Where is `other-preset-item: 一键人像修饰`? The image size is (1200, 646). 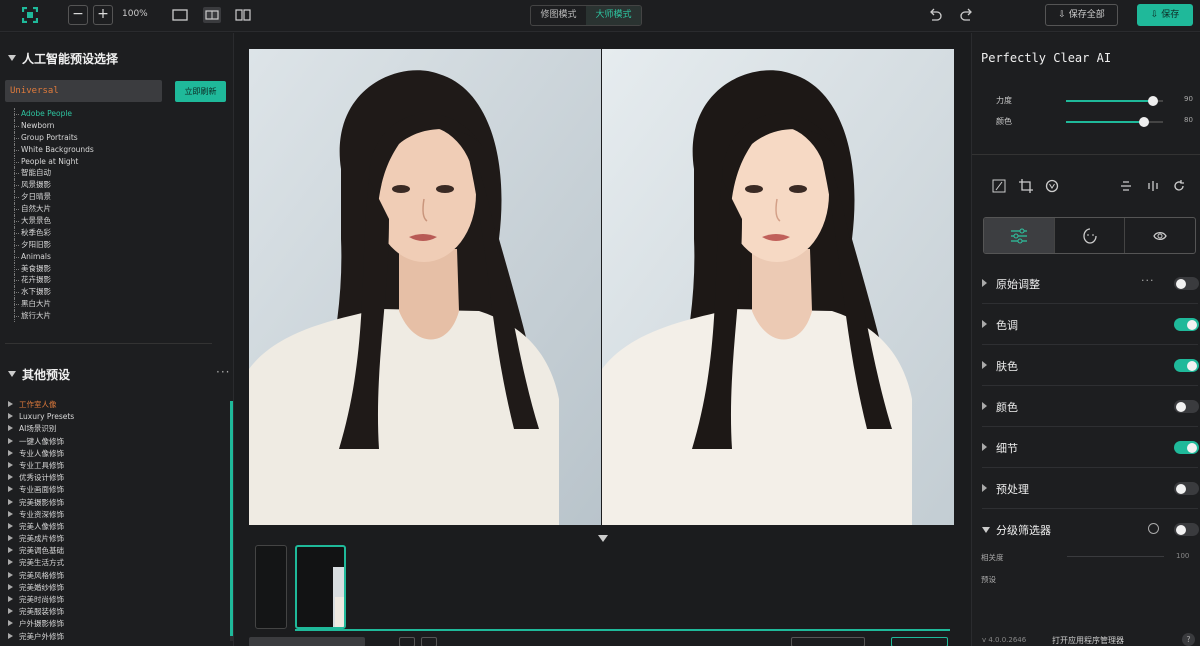
other-preset-item: 一键人像修饰 is located at coordinates (113, 442).